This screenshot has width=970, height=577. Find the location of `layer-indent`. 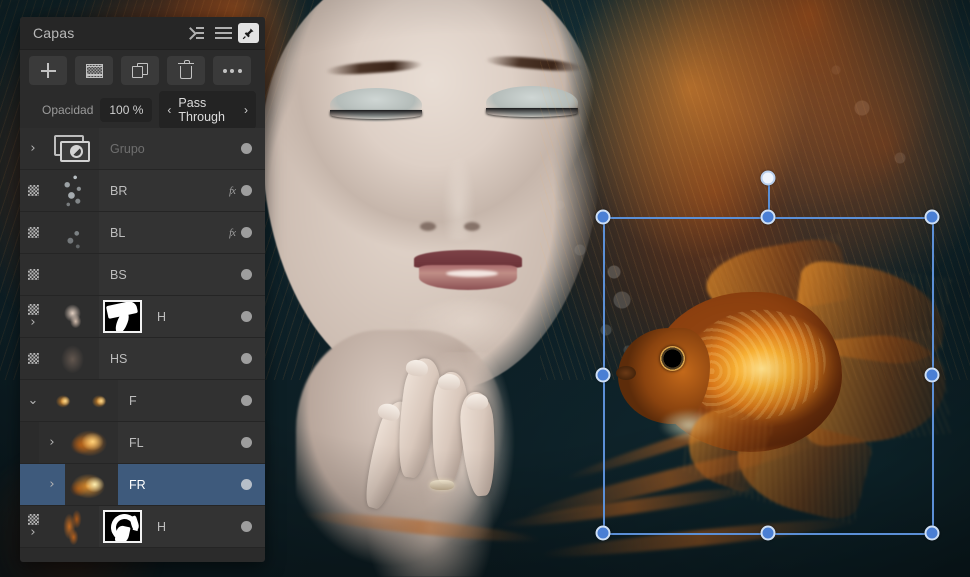

layer-indent is located at coordinates (29, 484).